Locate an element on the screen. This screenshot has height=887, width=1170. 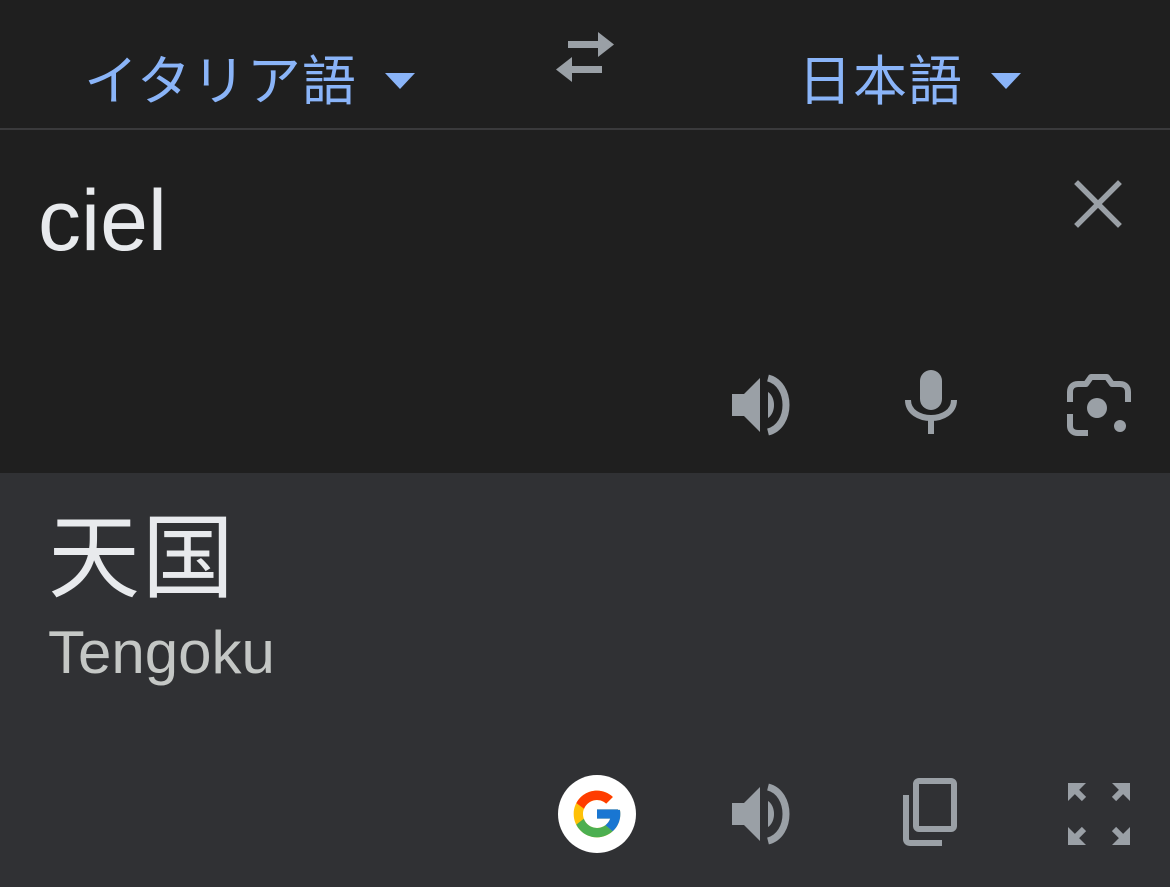
swap-languages-button is located at coordinates (585, 57).